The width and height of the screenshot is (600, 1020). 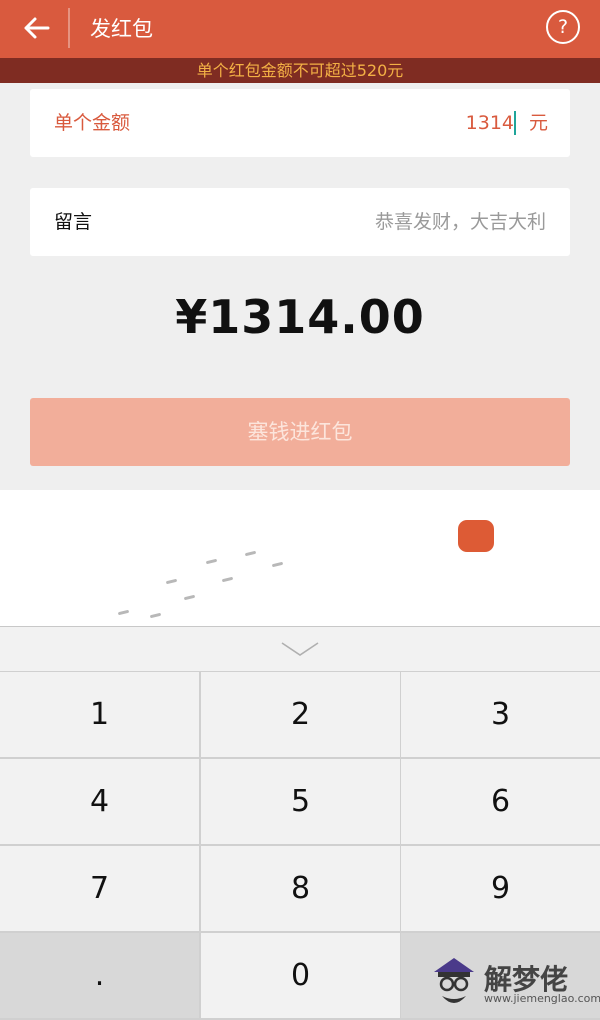 I want to click on key-2: 2, so click(x=300, y=714).